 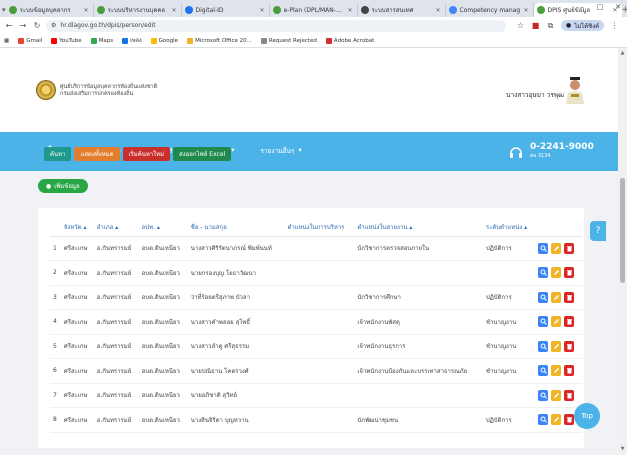 I want to click on column-header: ตำแหน่งในการบริหาร, so click(x=319, y=227).